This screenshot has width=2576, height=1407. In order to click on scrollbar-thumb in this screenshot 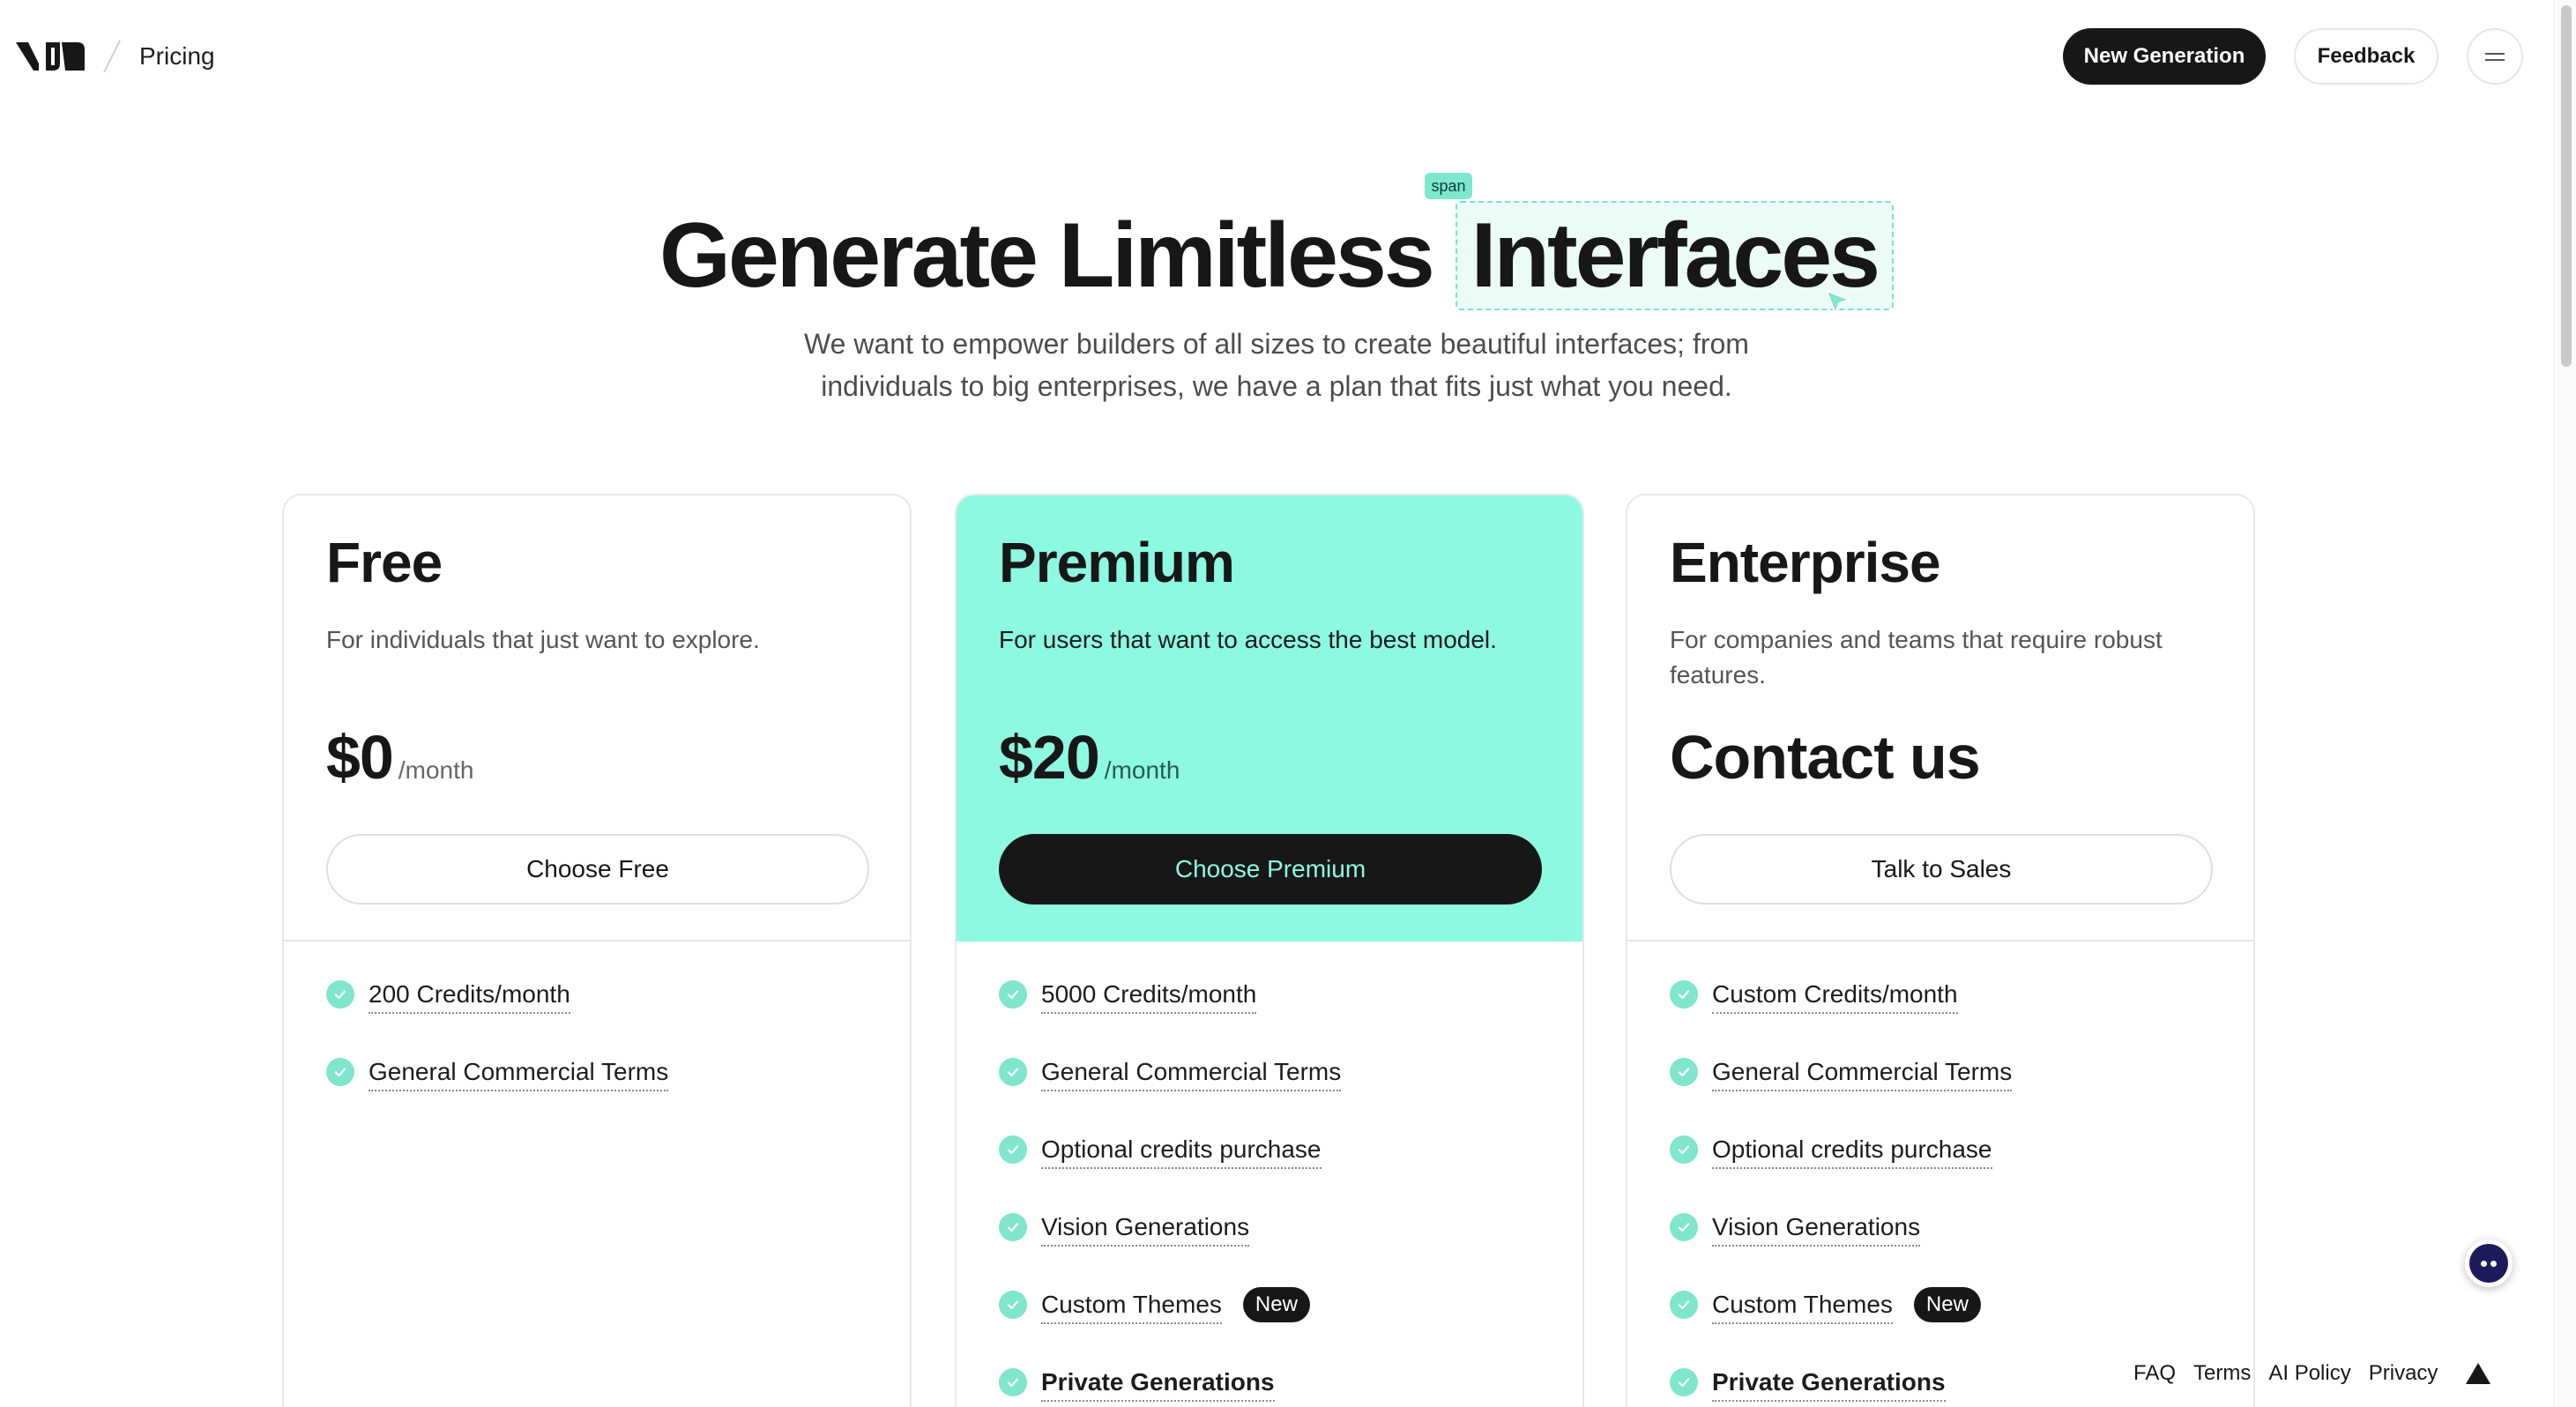, I will do `click(2567, 186)`.